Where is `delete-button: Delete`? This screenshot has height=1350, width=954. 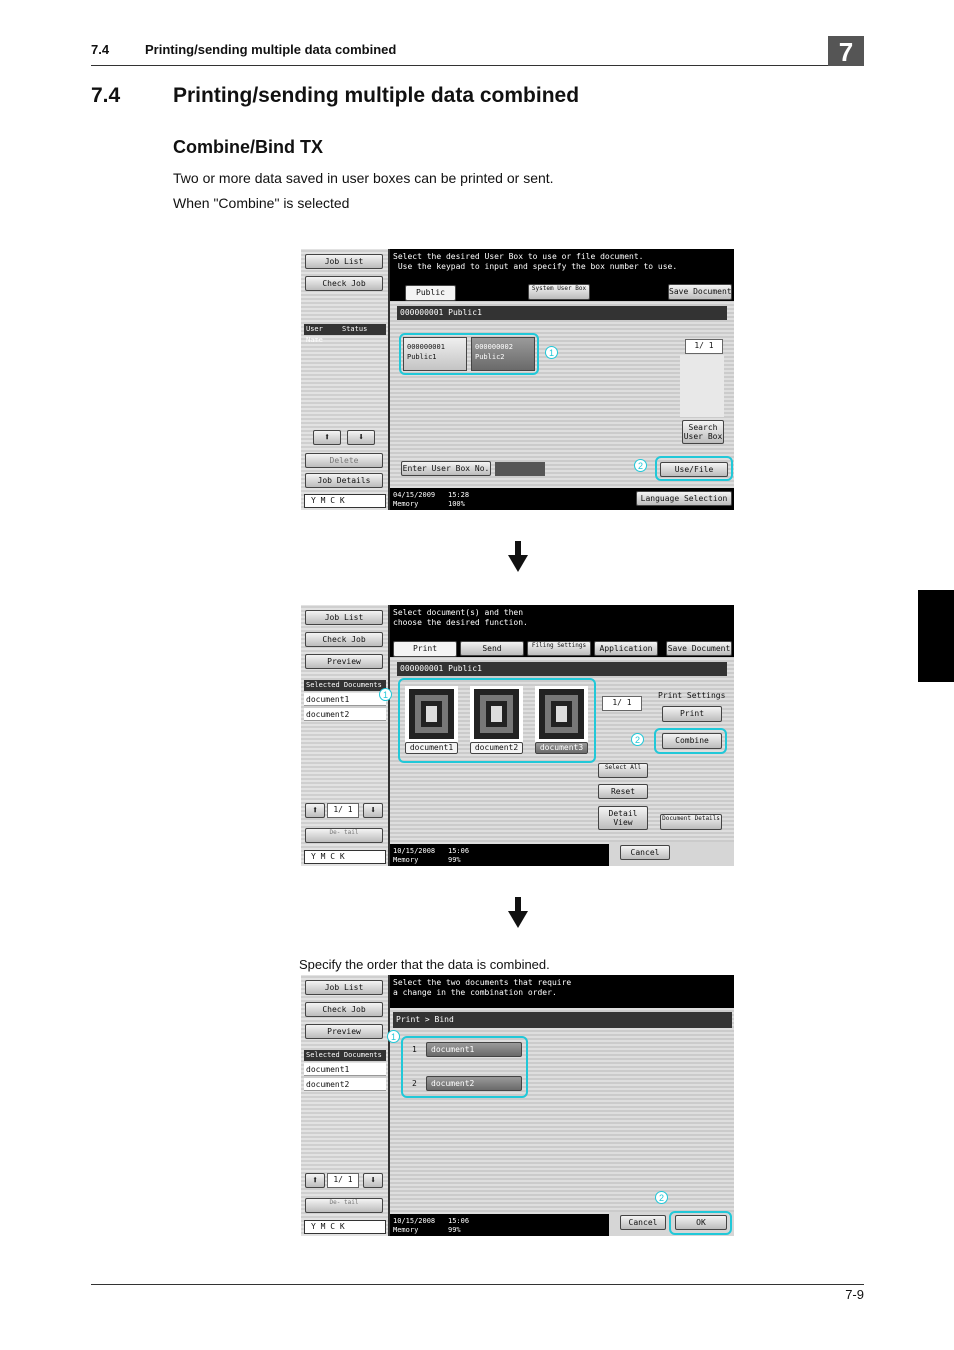 delete-button: Delete is located at coordinates (344, 460).